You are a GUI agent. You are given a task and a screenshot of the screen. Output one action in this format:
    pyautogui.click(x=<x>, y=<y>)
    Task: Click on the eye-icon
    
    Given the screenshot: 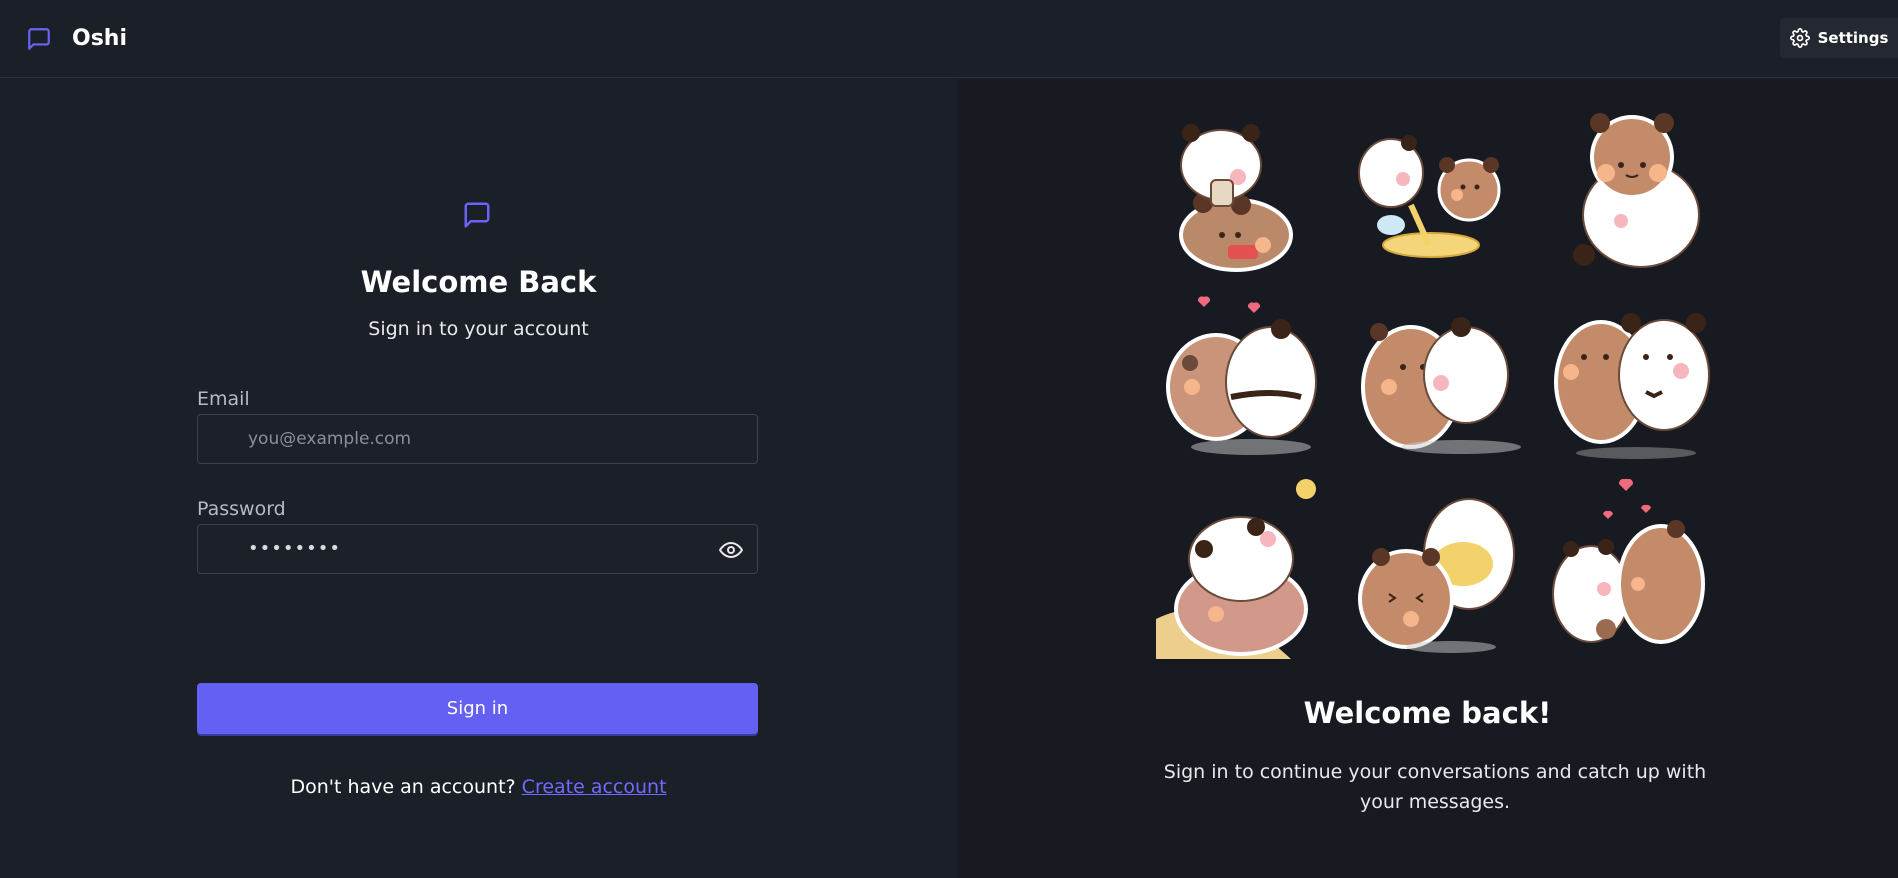 What is the action you would take?
    pyautogui.click(x=731, y=550)
    